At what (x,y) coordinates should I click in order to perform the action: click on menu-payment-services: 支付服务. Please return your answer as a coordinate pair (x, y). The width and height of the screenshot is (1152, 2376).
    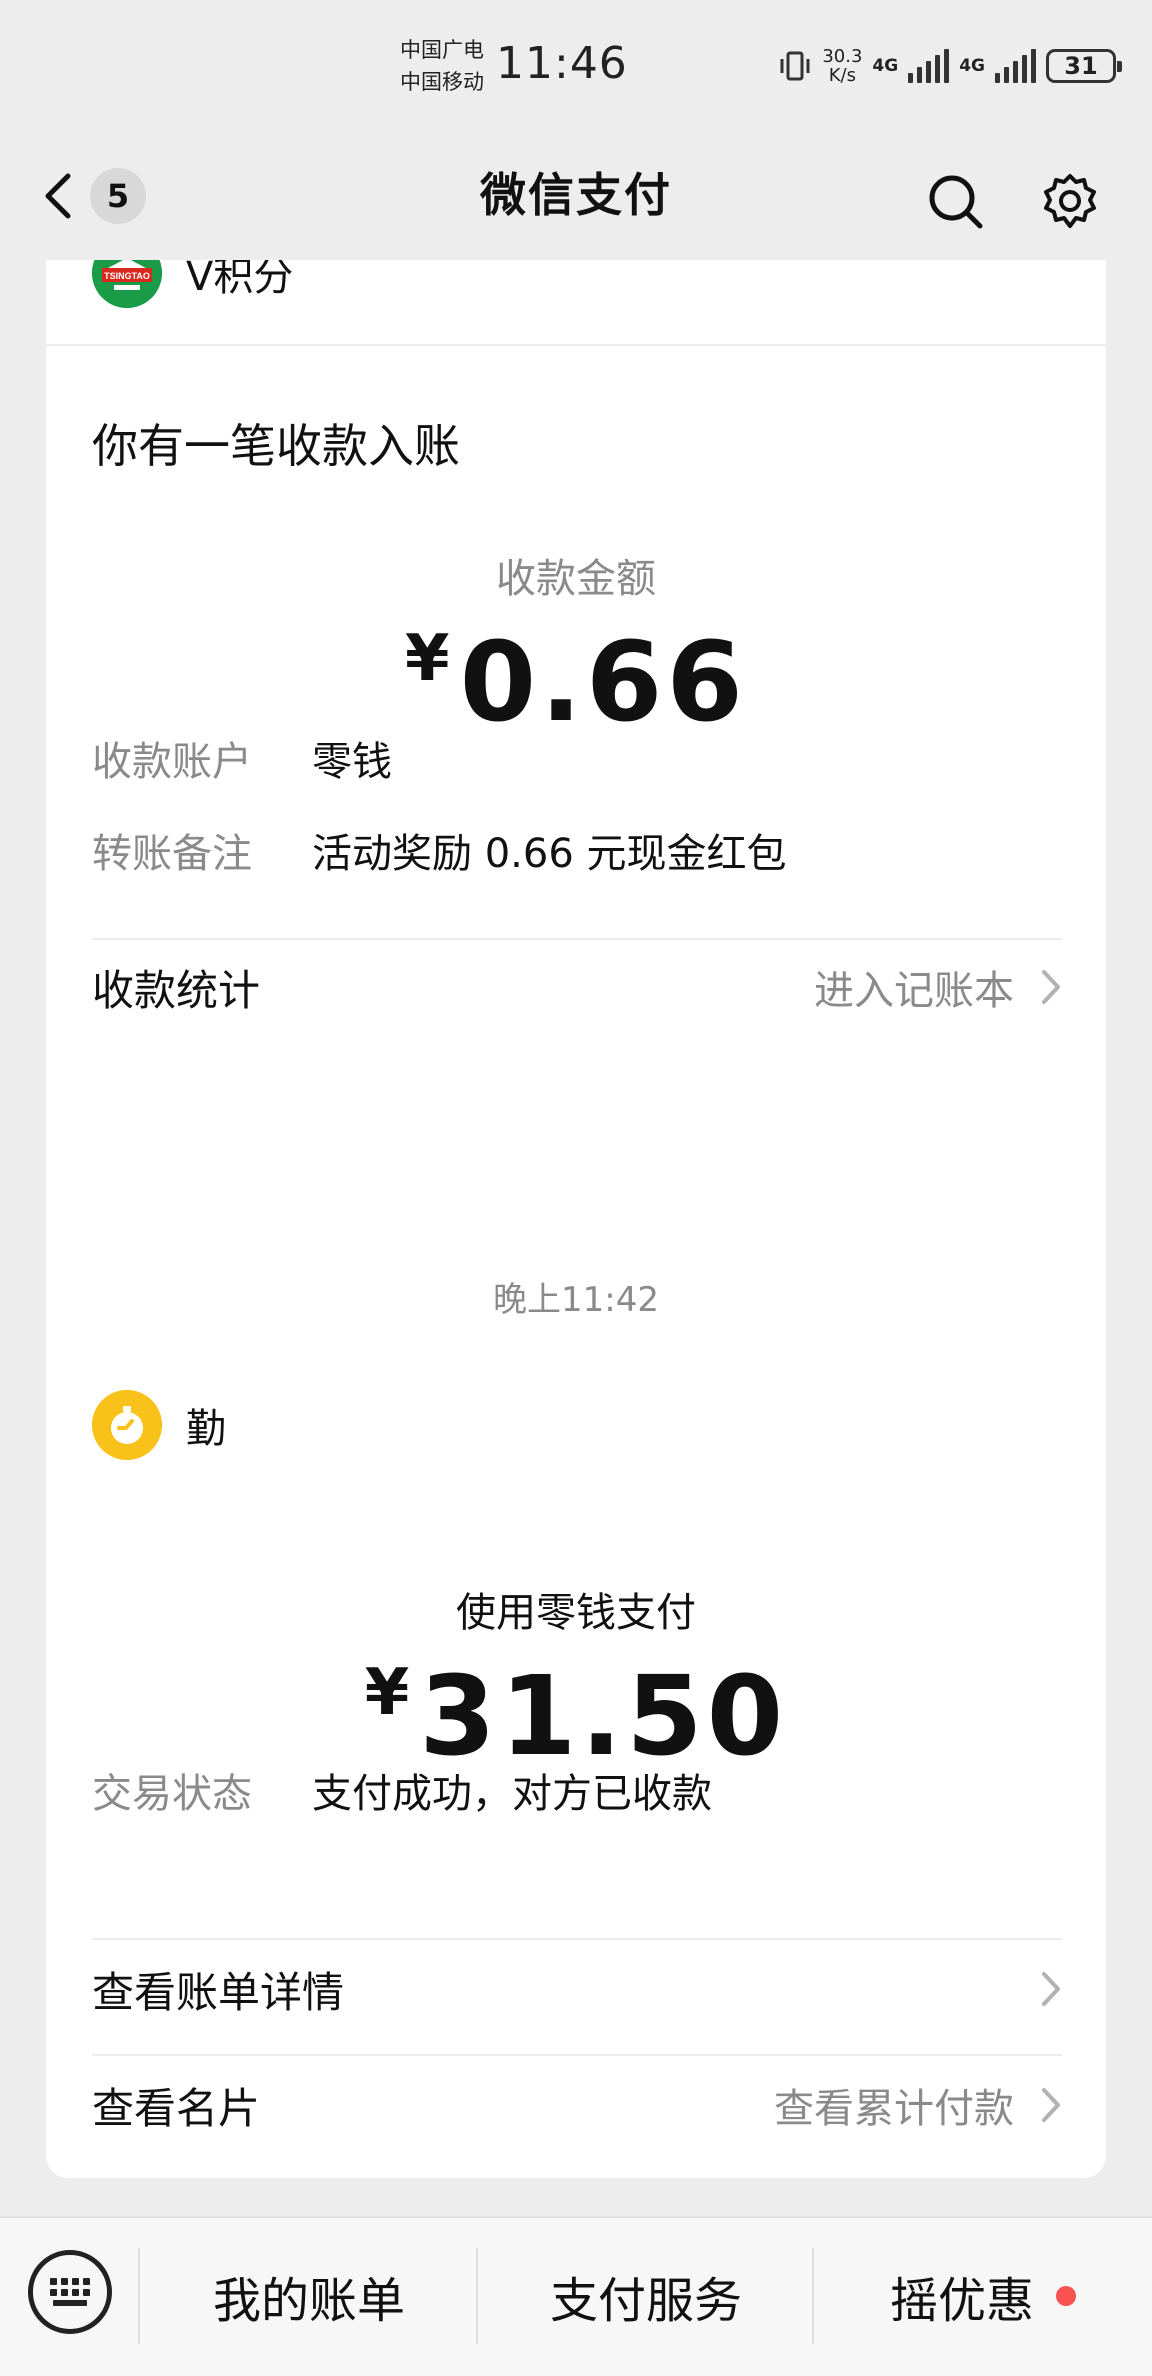
    Looking at the image, I should click on (646, 2296).